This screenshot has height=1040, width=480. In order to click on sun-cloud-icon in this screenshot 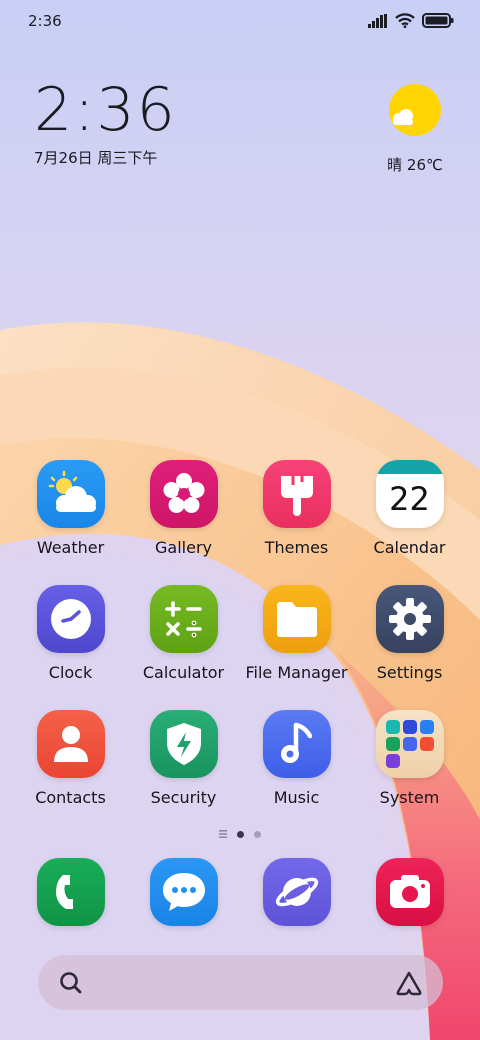, I will do `click(415, 110)`.